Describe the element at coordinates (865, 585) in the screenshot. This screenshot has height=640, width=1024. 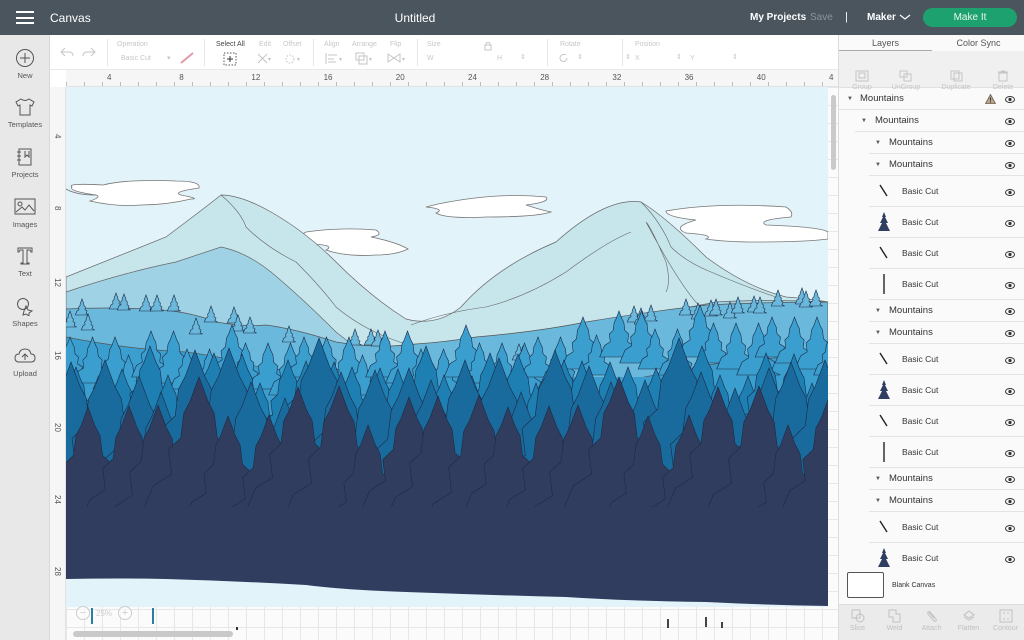
I see `canvas-color-swatch` at that location.